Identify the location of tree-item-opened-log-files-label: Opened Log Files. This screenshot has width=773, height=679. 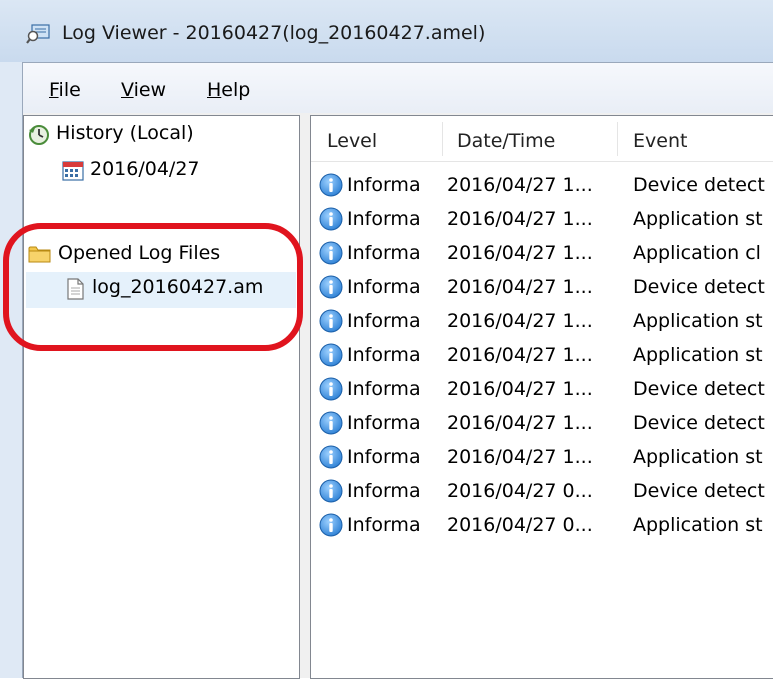
(139, 253).